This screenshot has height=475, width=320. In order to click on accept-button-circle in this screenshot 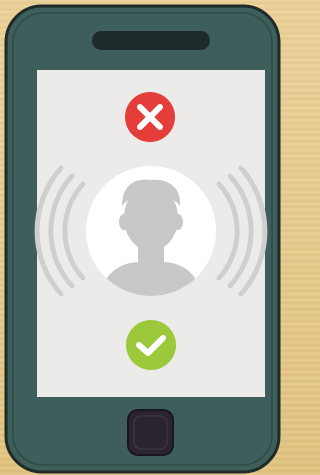, I will do `click(151, 345)`.